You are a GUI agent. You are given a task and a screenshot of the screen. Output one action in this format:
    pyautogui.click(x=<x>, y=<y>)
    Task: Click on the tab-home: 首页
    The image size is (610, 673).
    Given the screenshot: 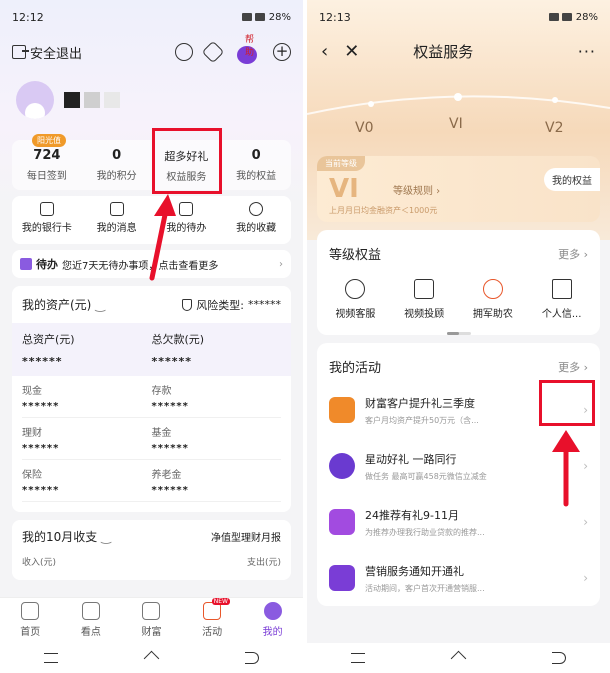 What is the action you would take?
    pyautogui.click(x=30, y=620)
    